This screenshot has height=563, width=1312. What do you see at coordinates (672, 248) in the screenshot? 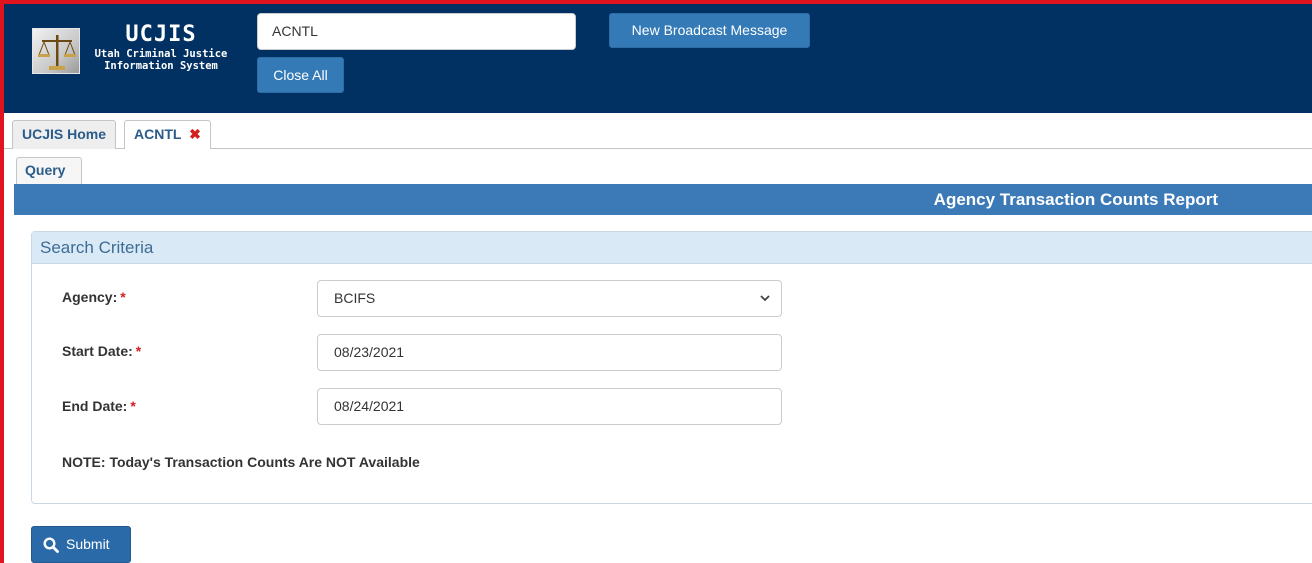
I see `panel-heading: Search Criteria` at bounding box center [672, 248].